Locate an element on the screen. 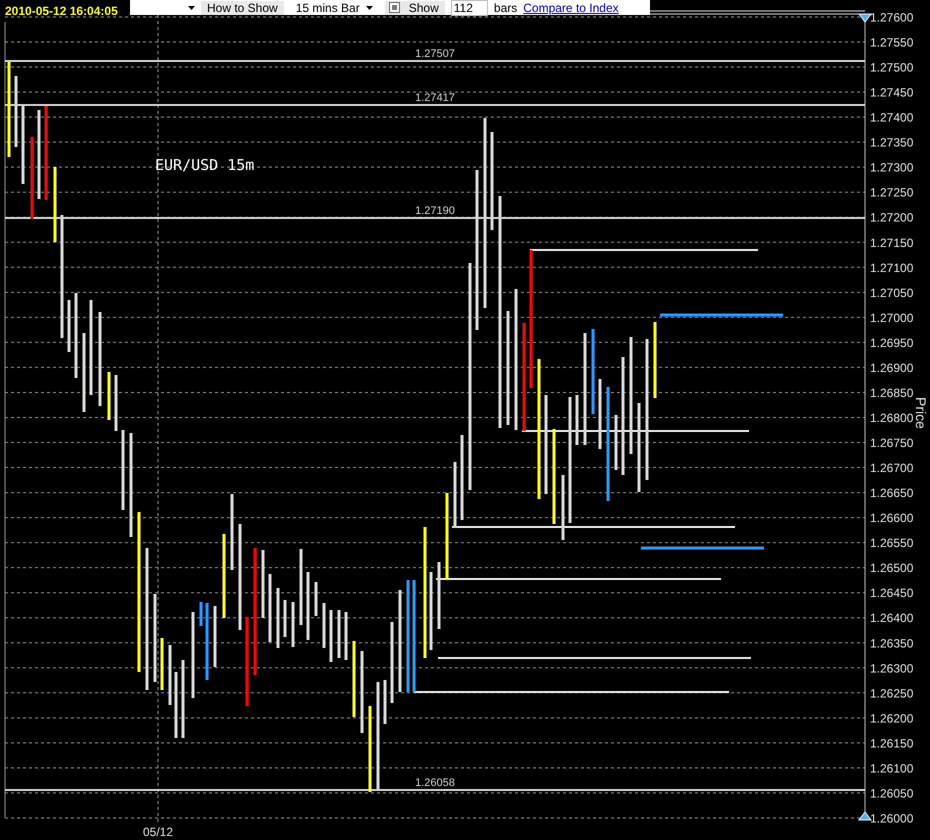 Image resolution: width=930 pixels, height=840 pixels. price-tick-label: 1.26150 is located at coordinates (892, 743).